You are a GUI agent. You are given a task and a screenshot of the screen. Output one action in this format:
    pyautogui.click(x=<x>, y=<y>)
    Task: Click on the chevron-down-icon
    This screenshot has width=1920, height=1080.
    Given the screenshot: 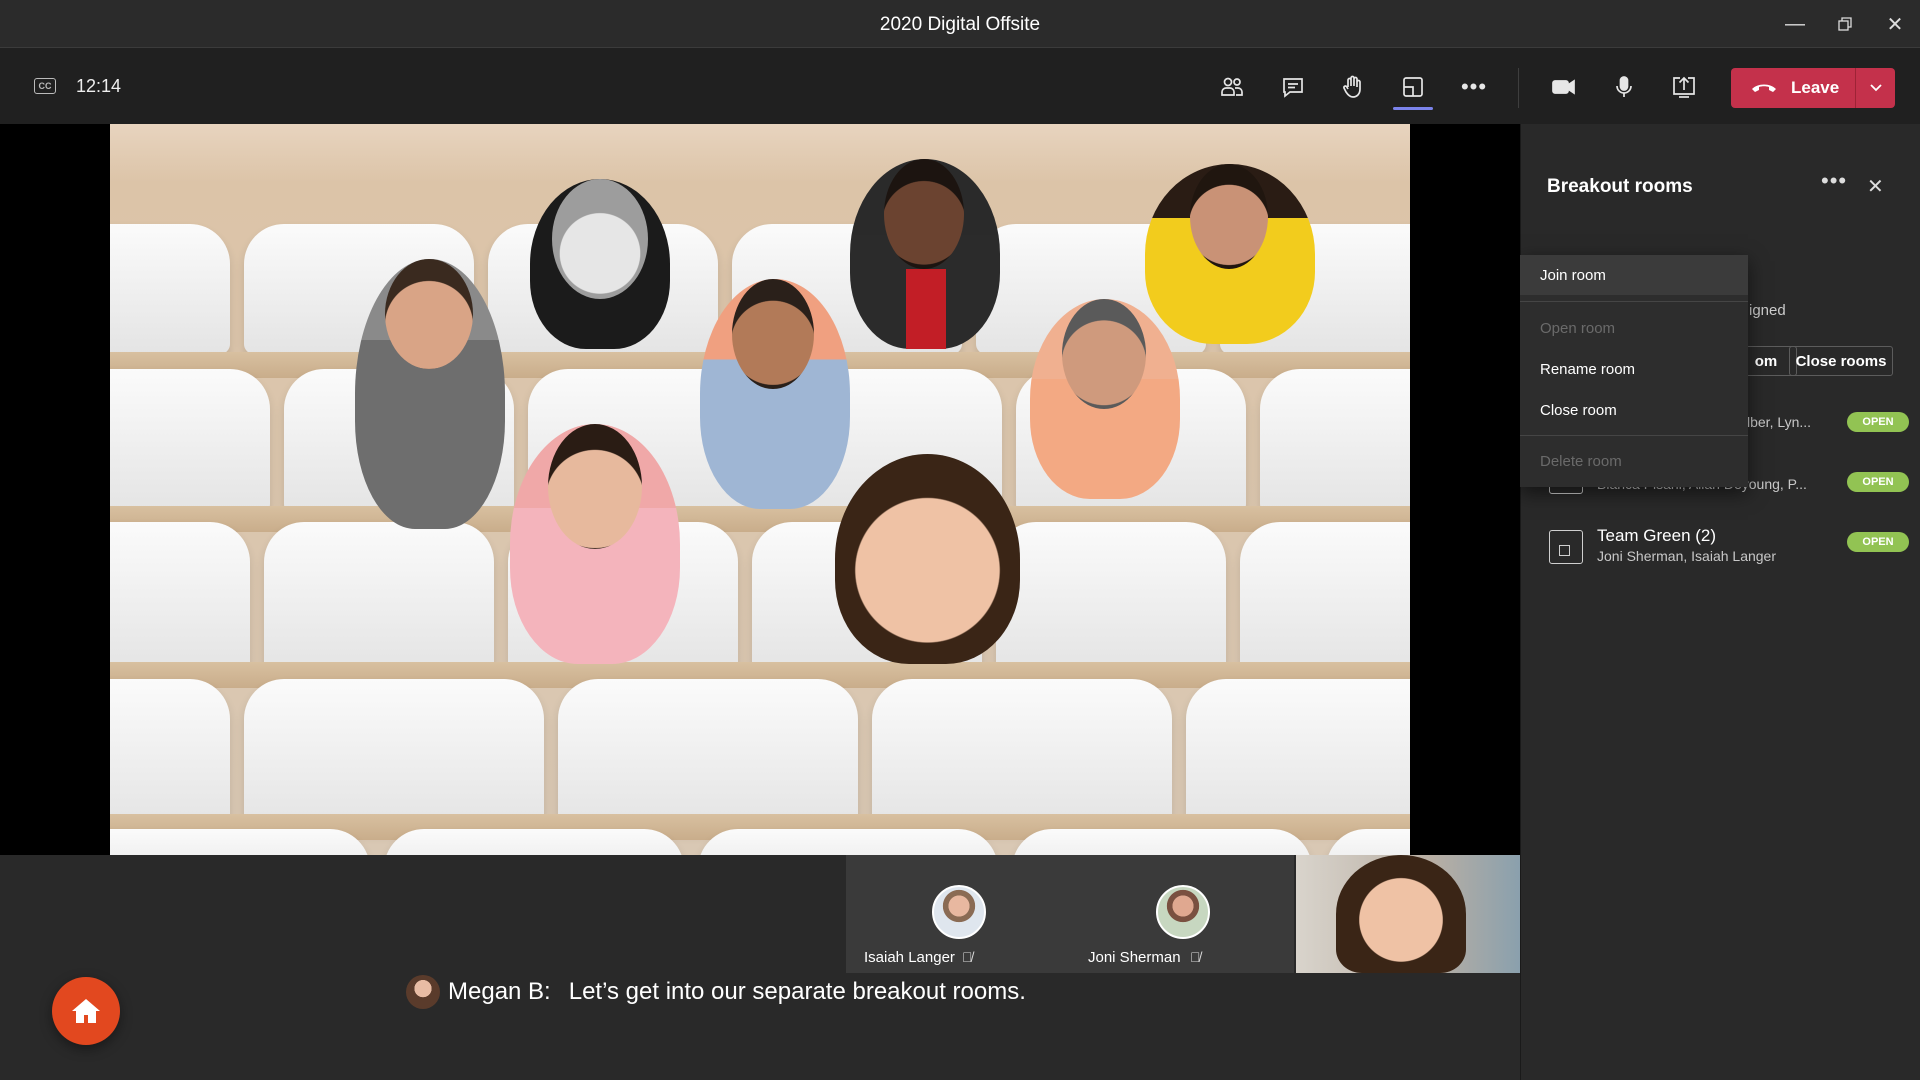 What is the action you would take?
    pyautogui.click(x=1875, y=88)
    